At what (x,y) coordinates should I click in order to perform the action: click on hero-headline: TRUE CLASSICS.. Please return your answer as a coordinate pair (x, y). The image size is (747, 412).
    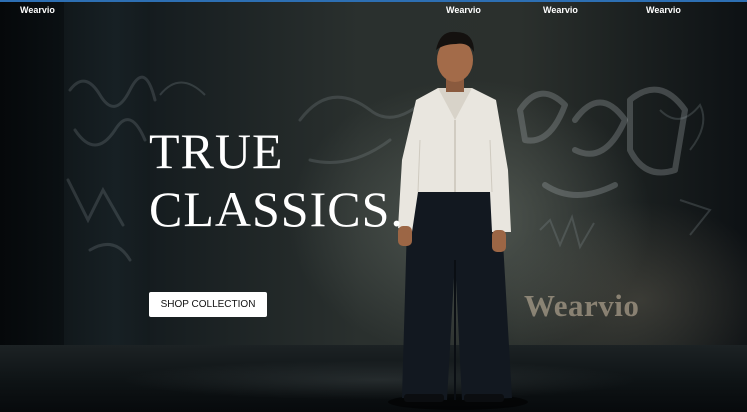
    Looking at the image, I should click on (276, 180).